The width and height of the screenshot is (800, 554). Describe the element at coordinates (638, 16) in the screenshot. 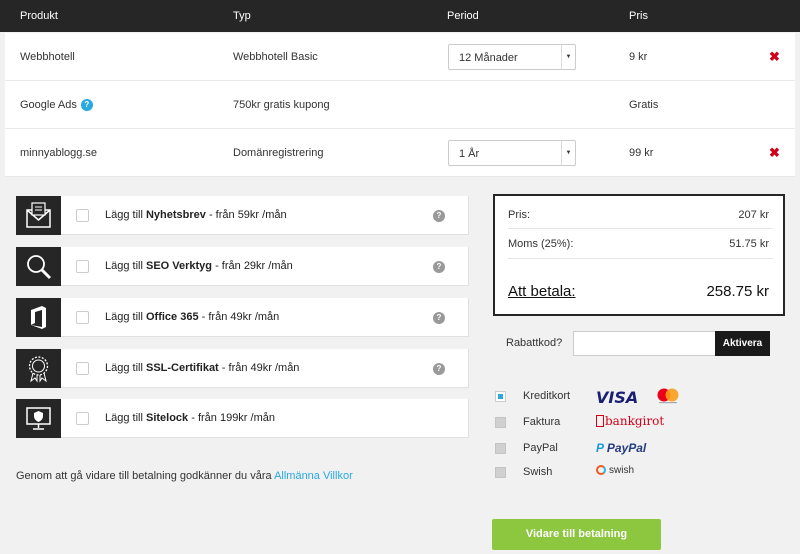

I see `header-price: Pris` at that location.